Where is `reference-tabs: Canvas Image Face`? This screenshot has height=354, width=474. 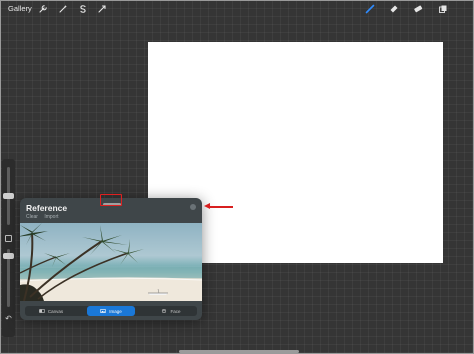
reference-tabs: Canvas Image Face is located at coordinates (111, 311).